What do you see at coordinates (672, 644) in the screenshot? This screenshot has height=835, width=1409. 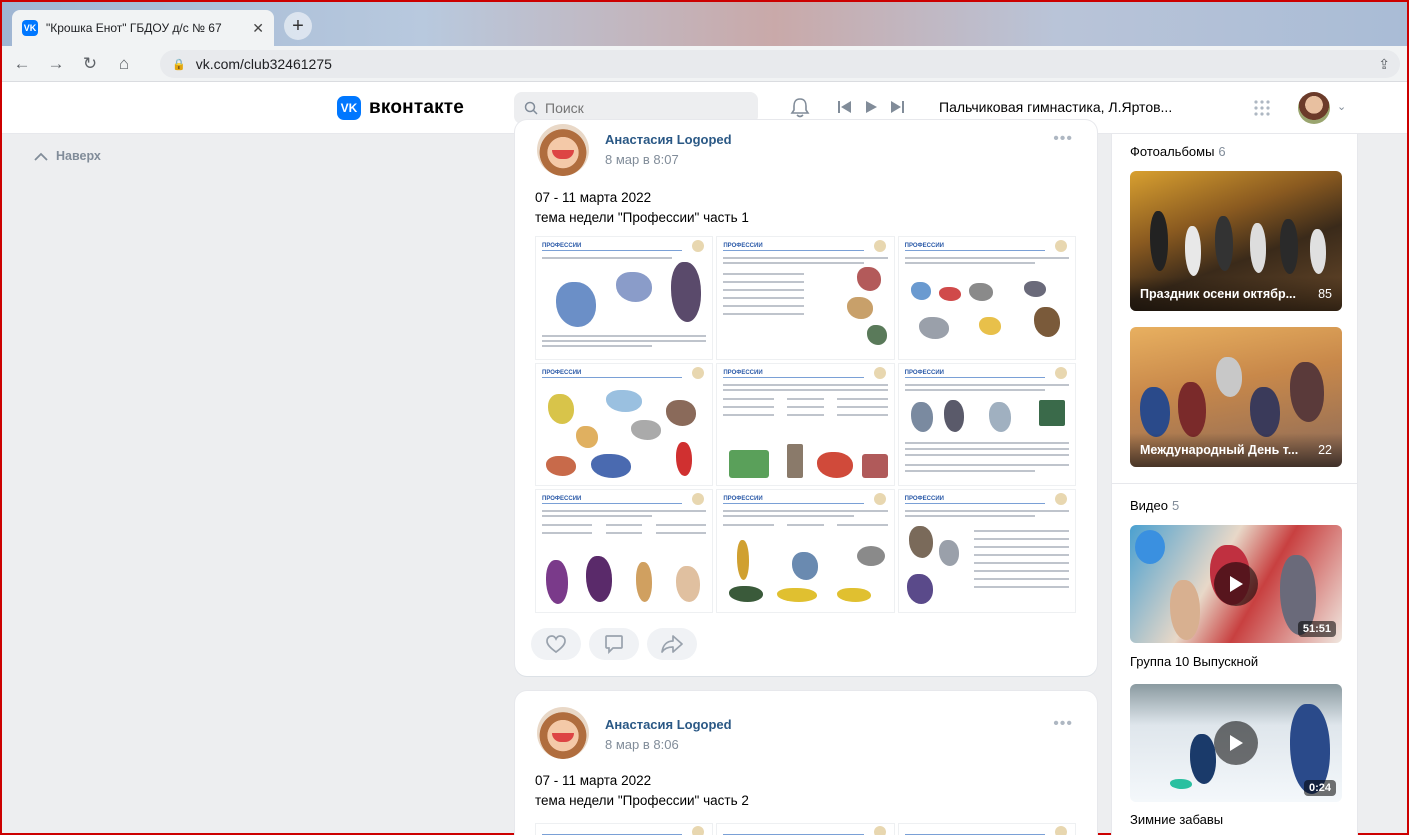 I see `share-button` at bounding box center [672, 644].